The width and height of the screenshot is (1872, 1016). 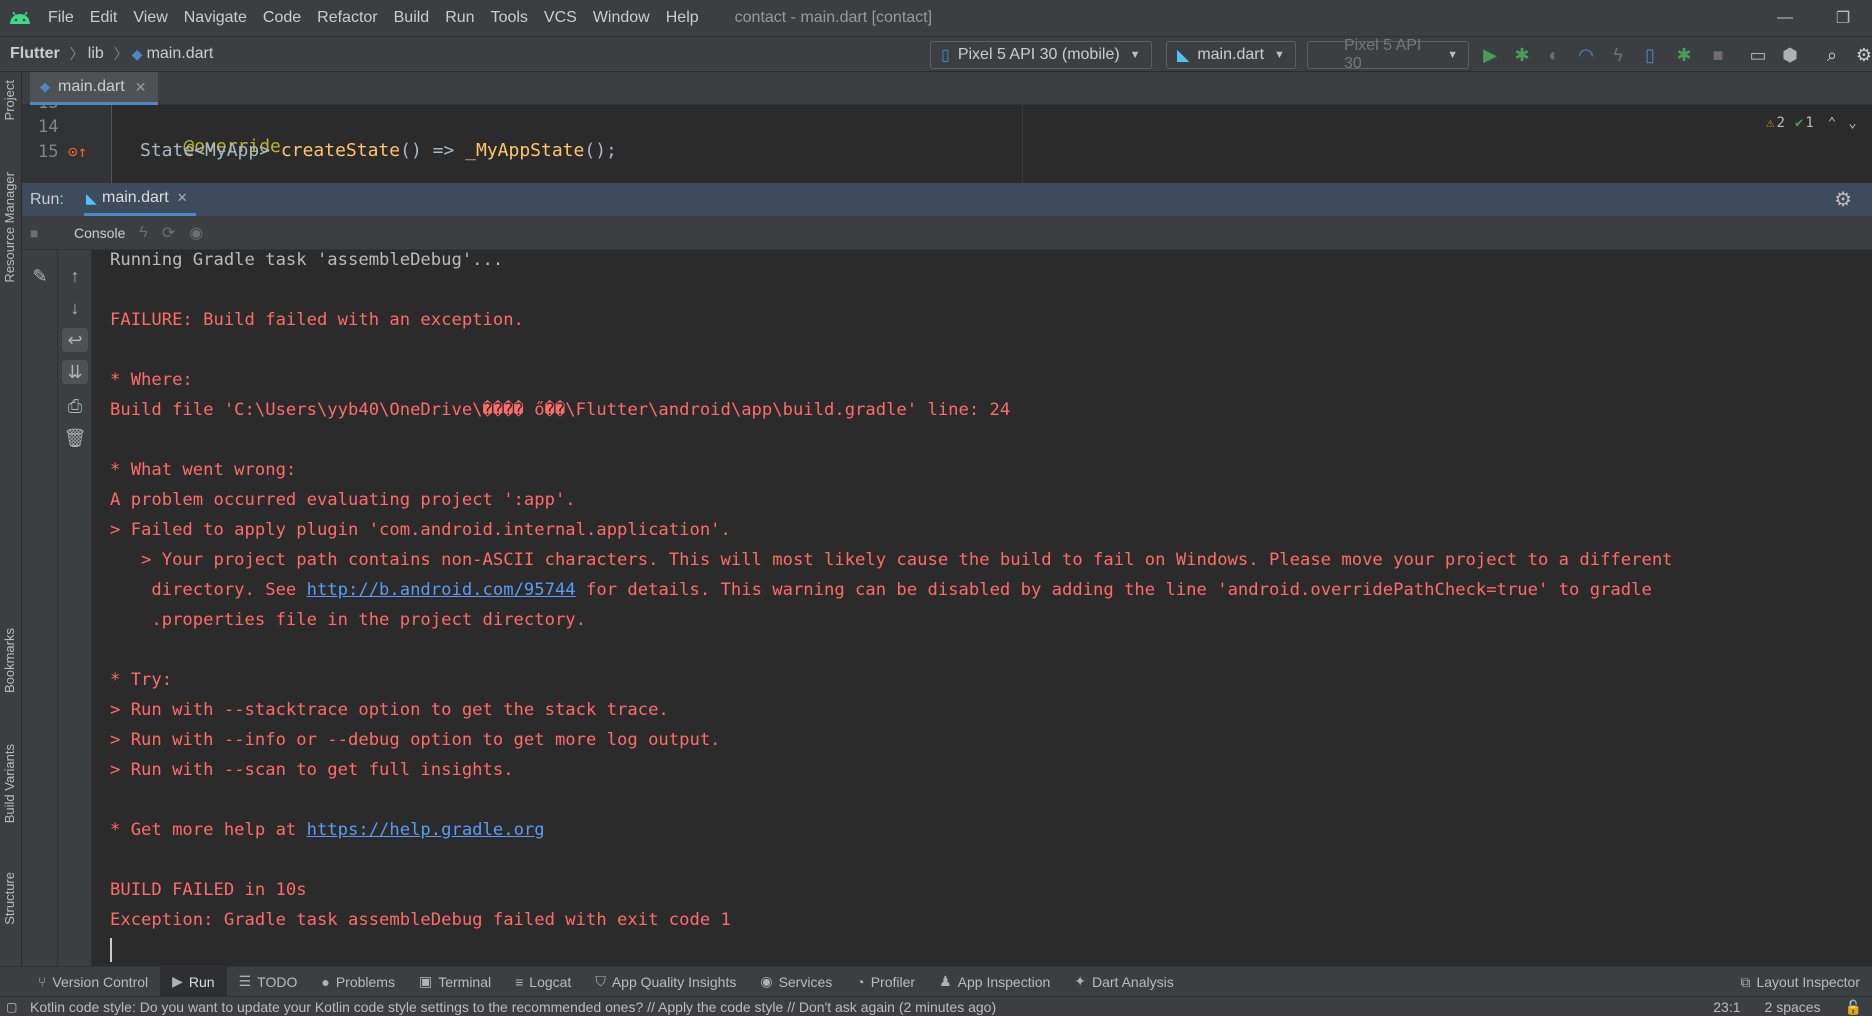 I want to click on tool-window-todo: ☰ TODO, so click(x=268, y=982).